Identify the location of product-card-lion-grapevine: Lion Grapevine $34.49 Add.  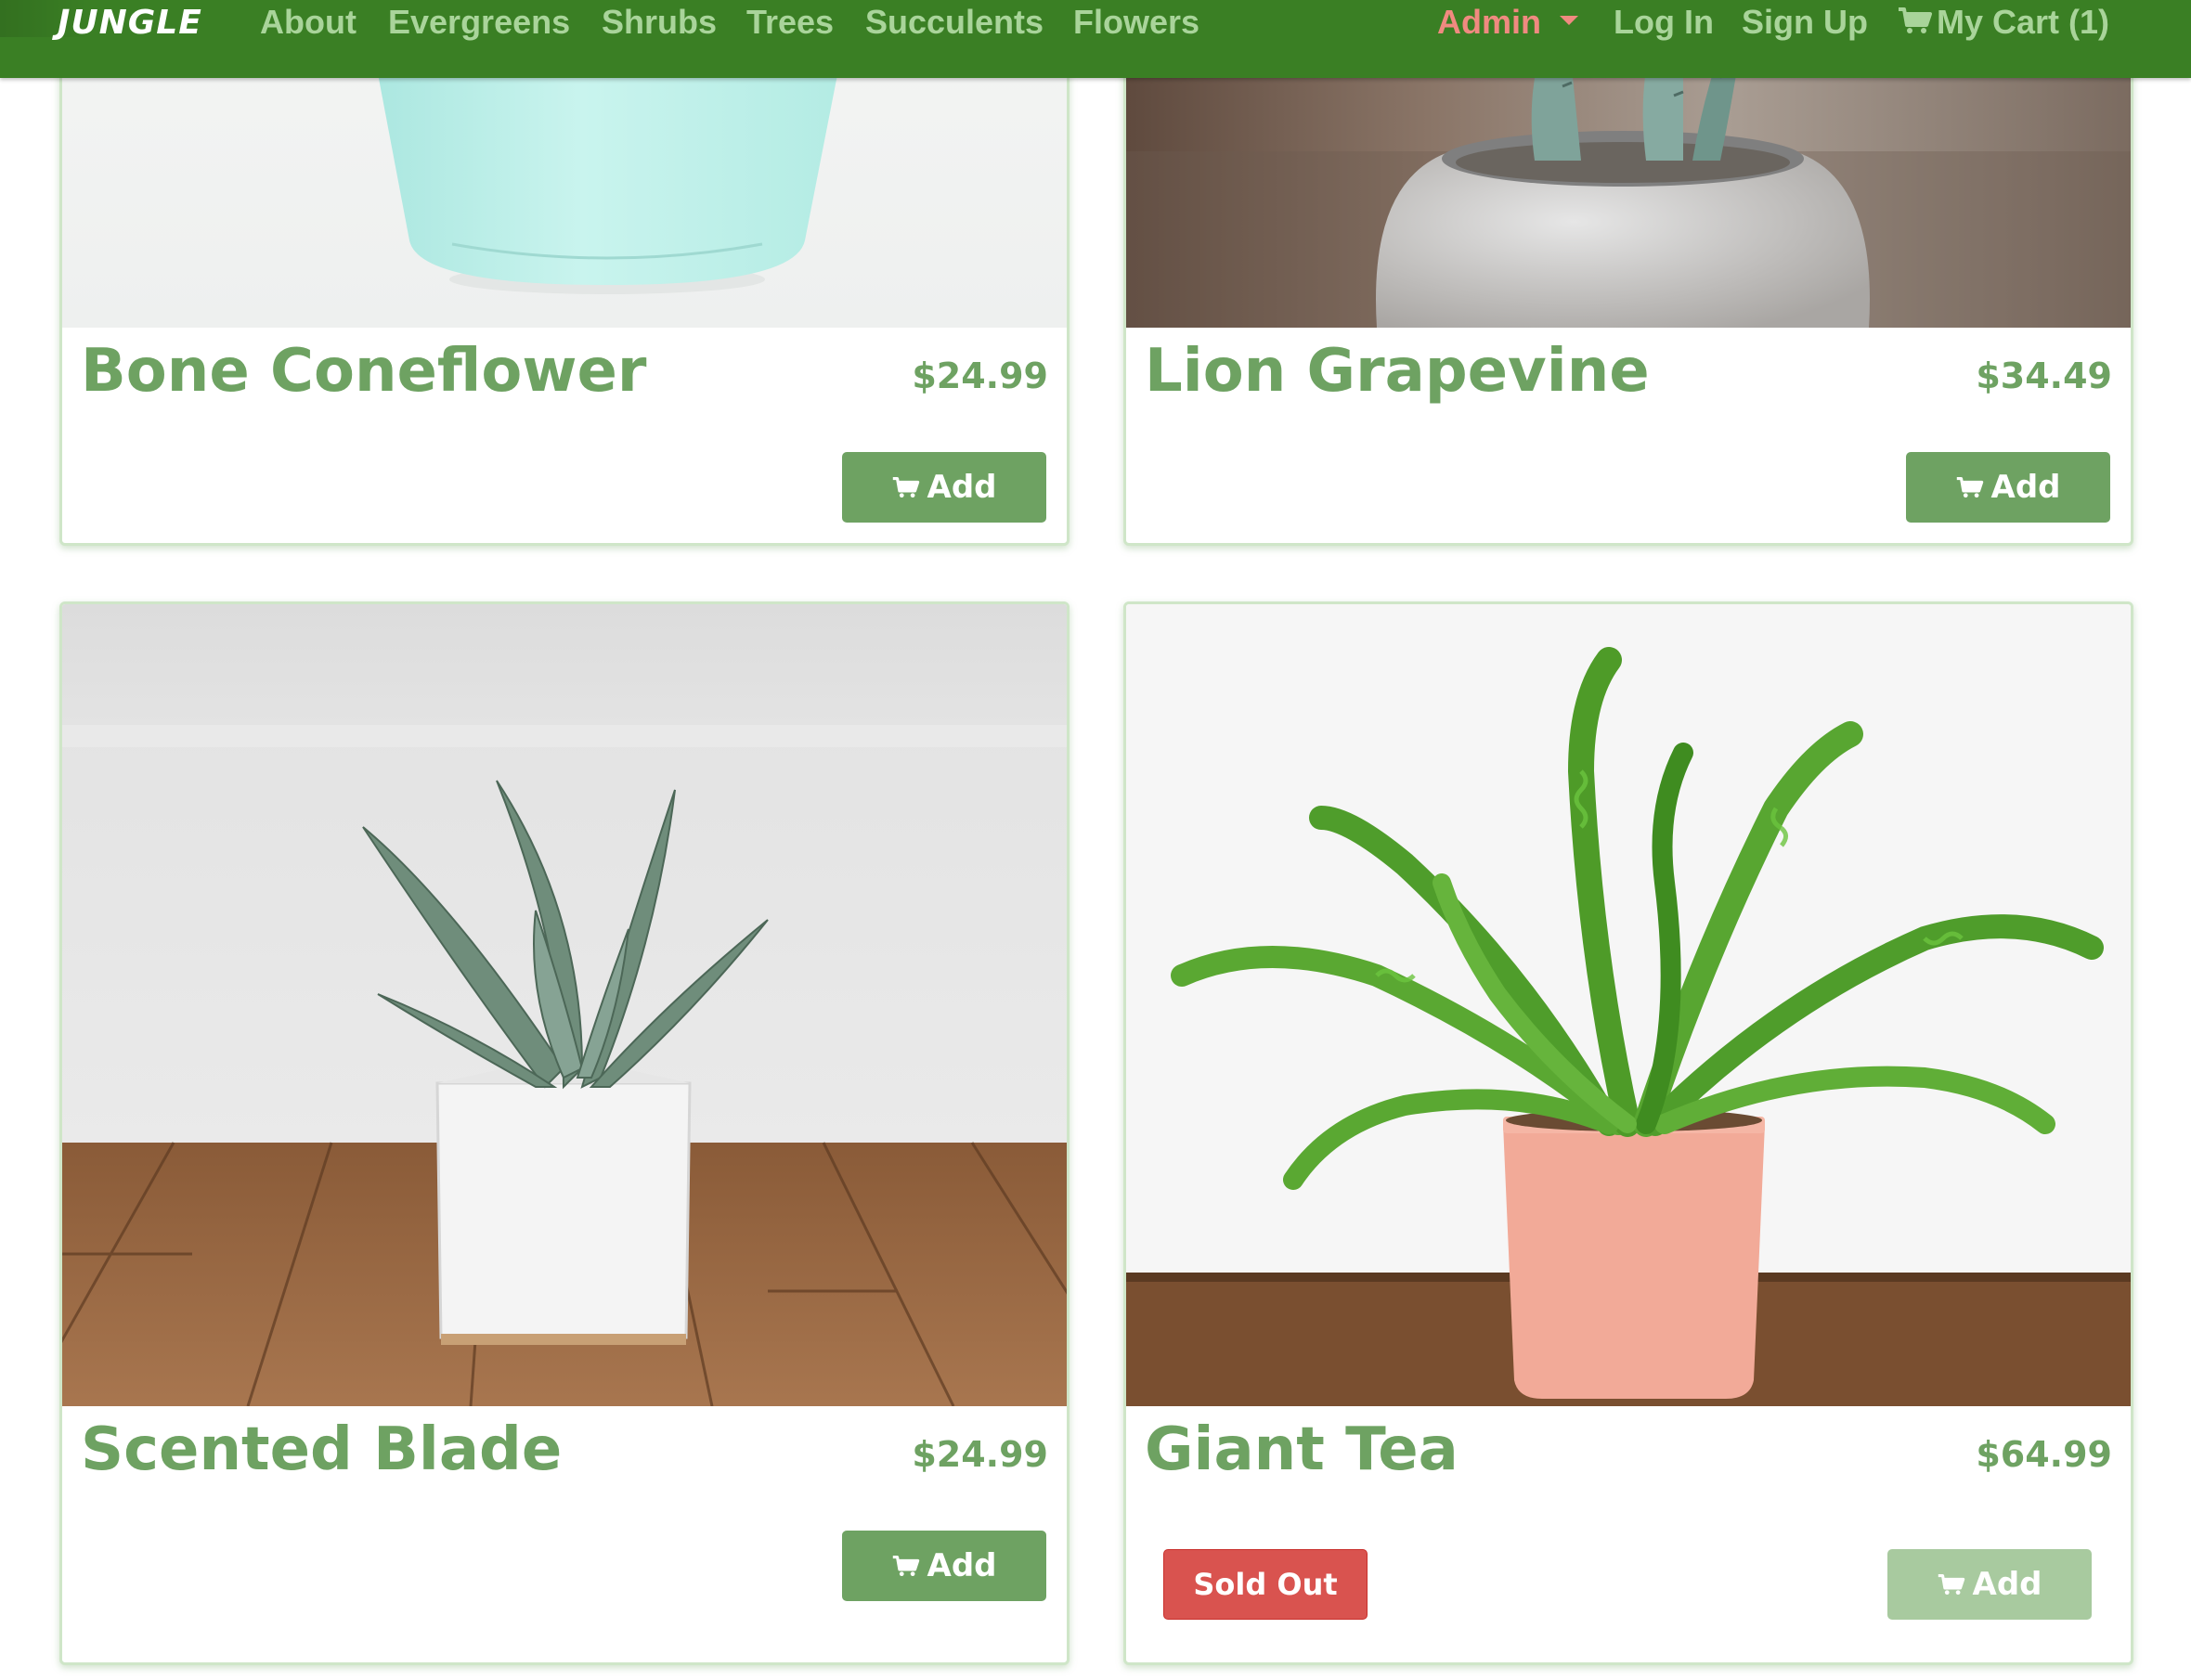
(1628, 273).